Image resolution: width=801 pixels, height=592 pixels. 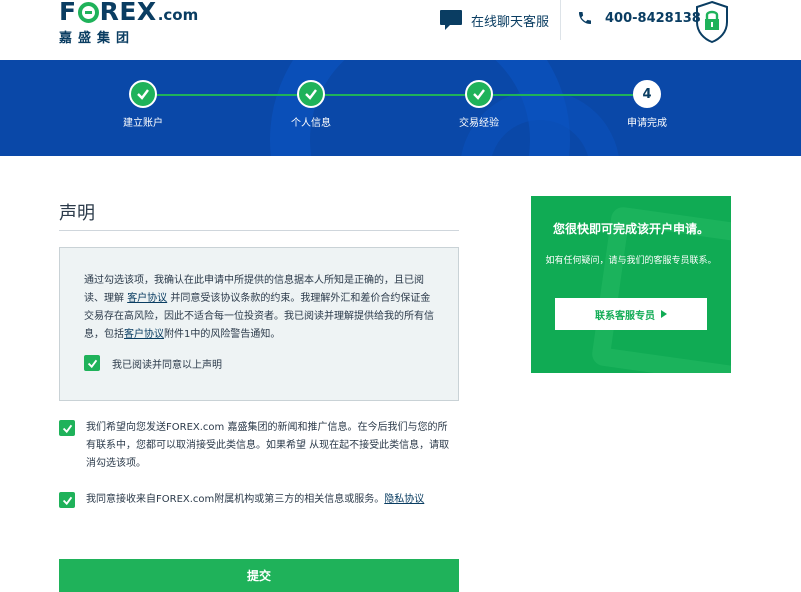 I want to click on step-label: 个人信息, so click(x=311, y=123).